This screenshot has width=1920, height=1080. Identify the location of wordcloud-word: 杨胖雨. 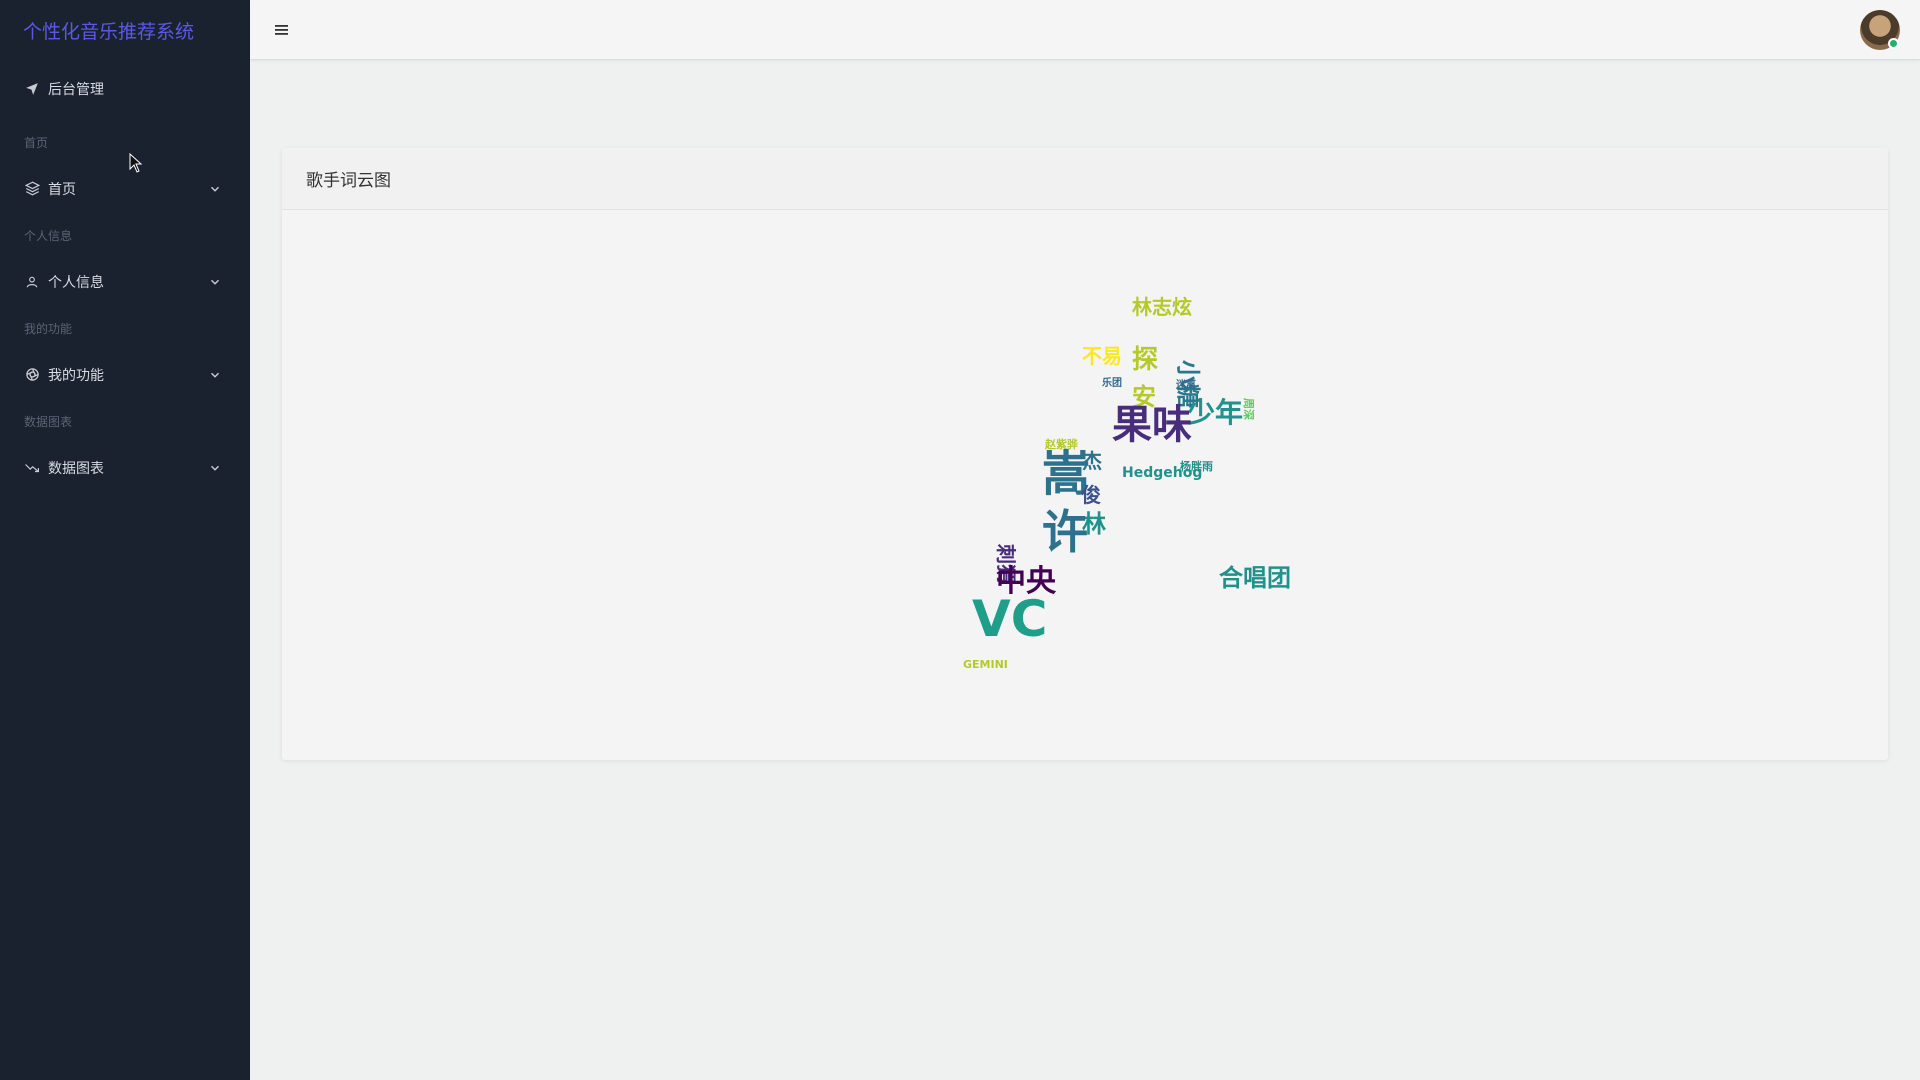
(1196, 466).